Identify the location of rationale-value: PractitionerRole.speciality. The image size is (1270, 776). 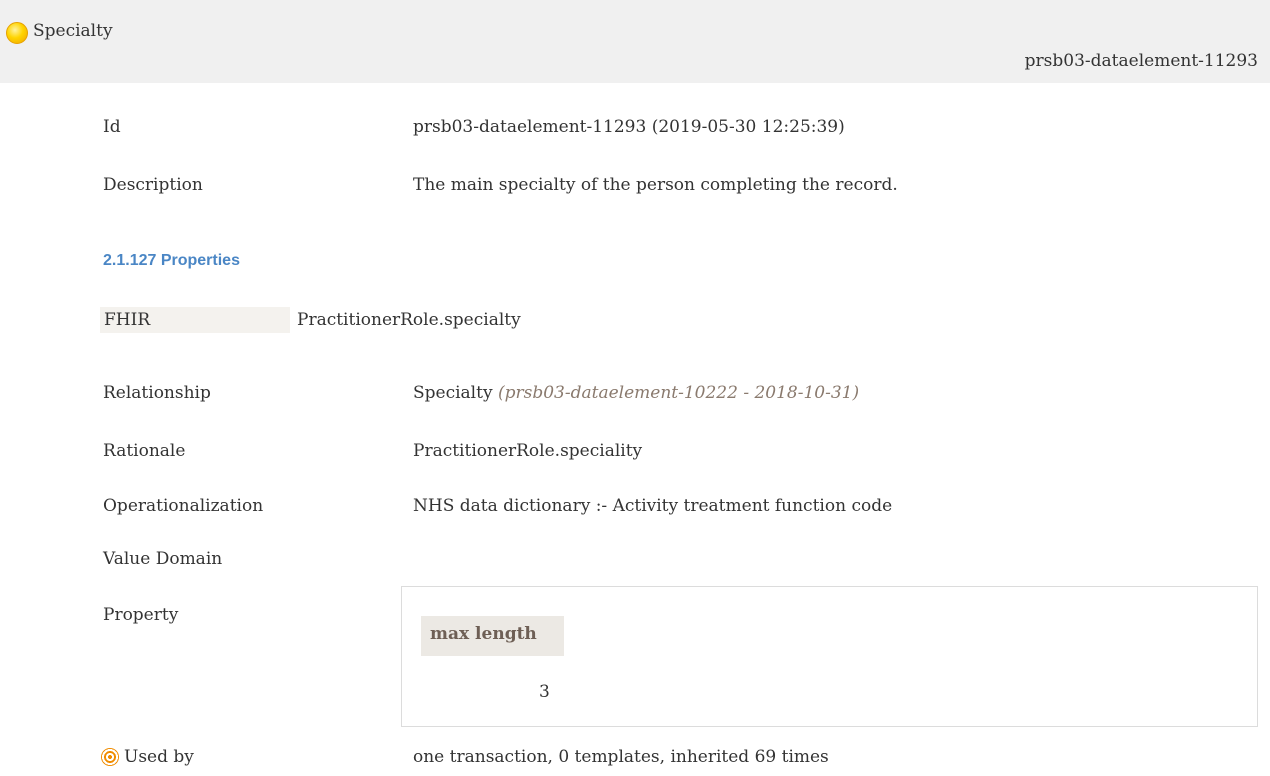
(528, 451).